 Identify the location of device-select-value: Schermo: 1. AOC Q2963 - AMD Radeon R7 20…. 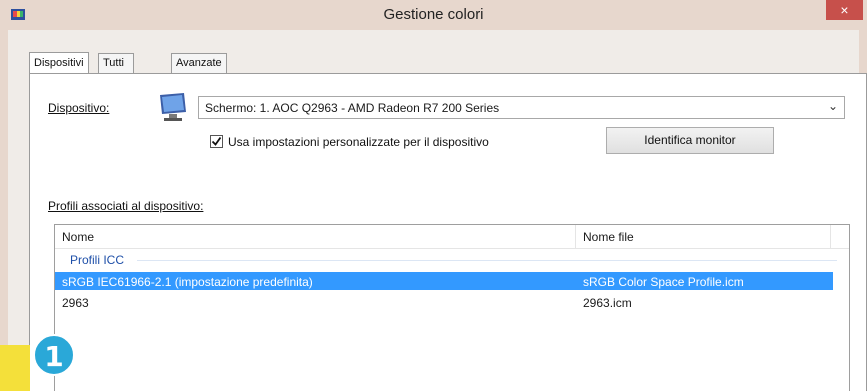
(352, 108).